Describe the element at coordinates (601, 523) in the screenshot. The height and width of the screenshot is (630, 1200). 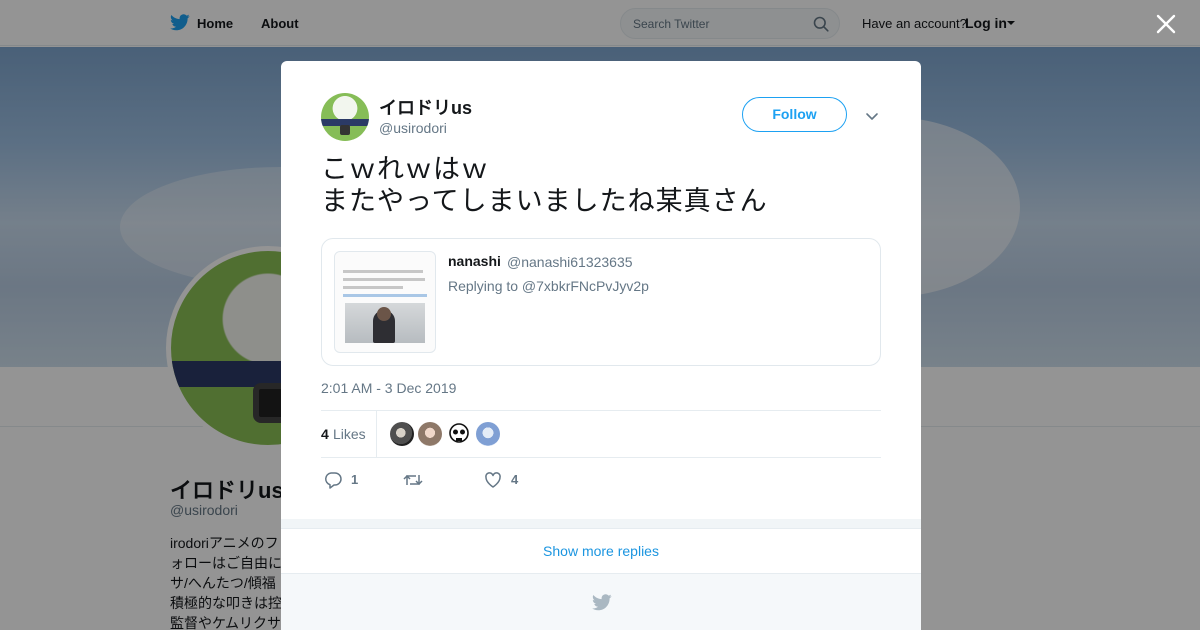
I see `modal-separator` at that location.